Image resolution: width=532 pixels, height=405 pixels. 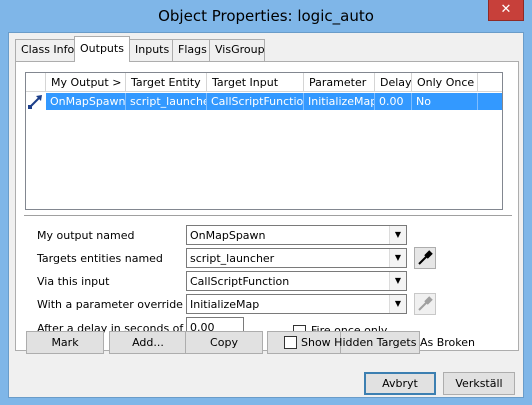 I want to click on combo-value: InitializeMap, so click(x=225, y=304).